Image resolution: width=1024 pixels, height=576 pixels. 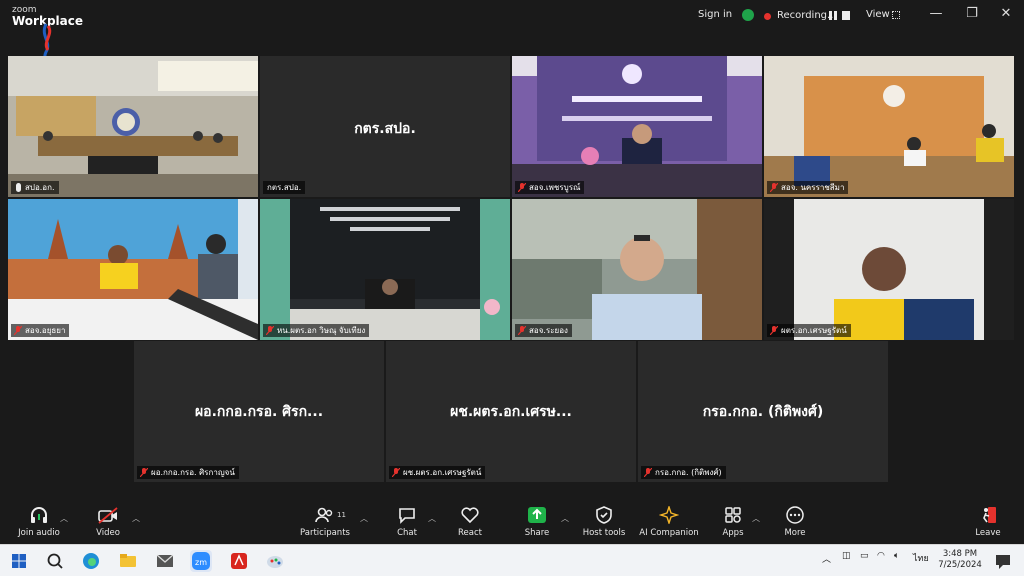 I want to click on windows-taskbar: zm ︿ ◫ ▭ ◠ 🔈︎ ไทย 3:48 PM 7/25/2024, so click(x=512, y=560).